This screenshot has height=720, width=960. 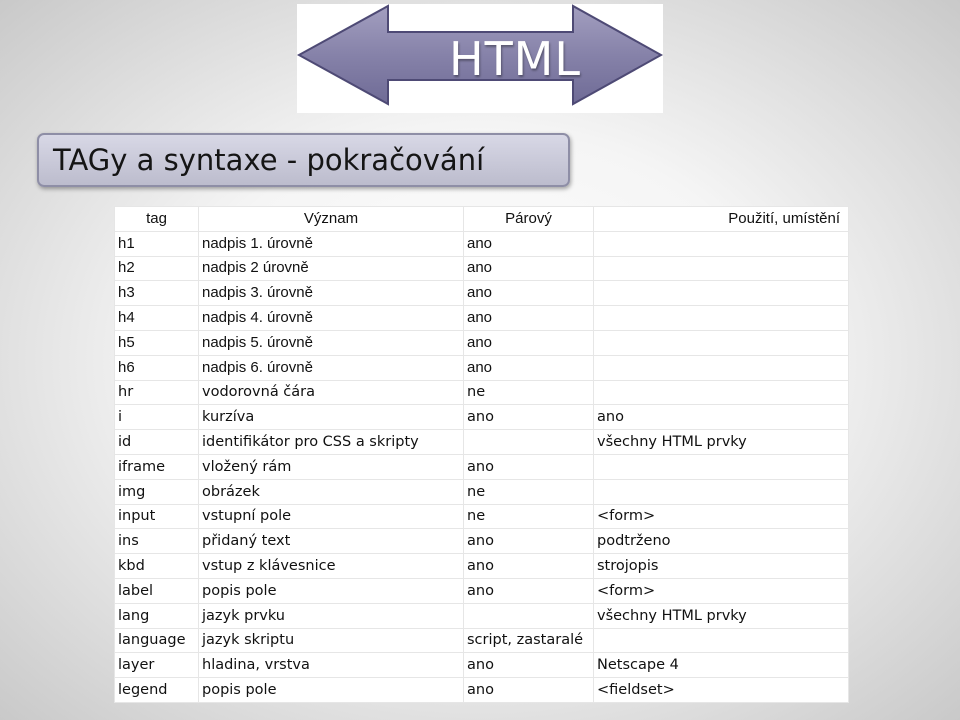 What do you see at coordinates (156, 640) in the screenshot?
I see `cell-tag: language` at bounding box center [156, 640].